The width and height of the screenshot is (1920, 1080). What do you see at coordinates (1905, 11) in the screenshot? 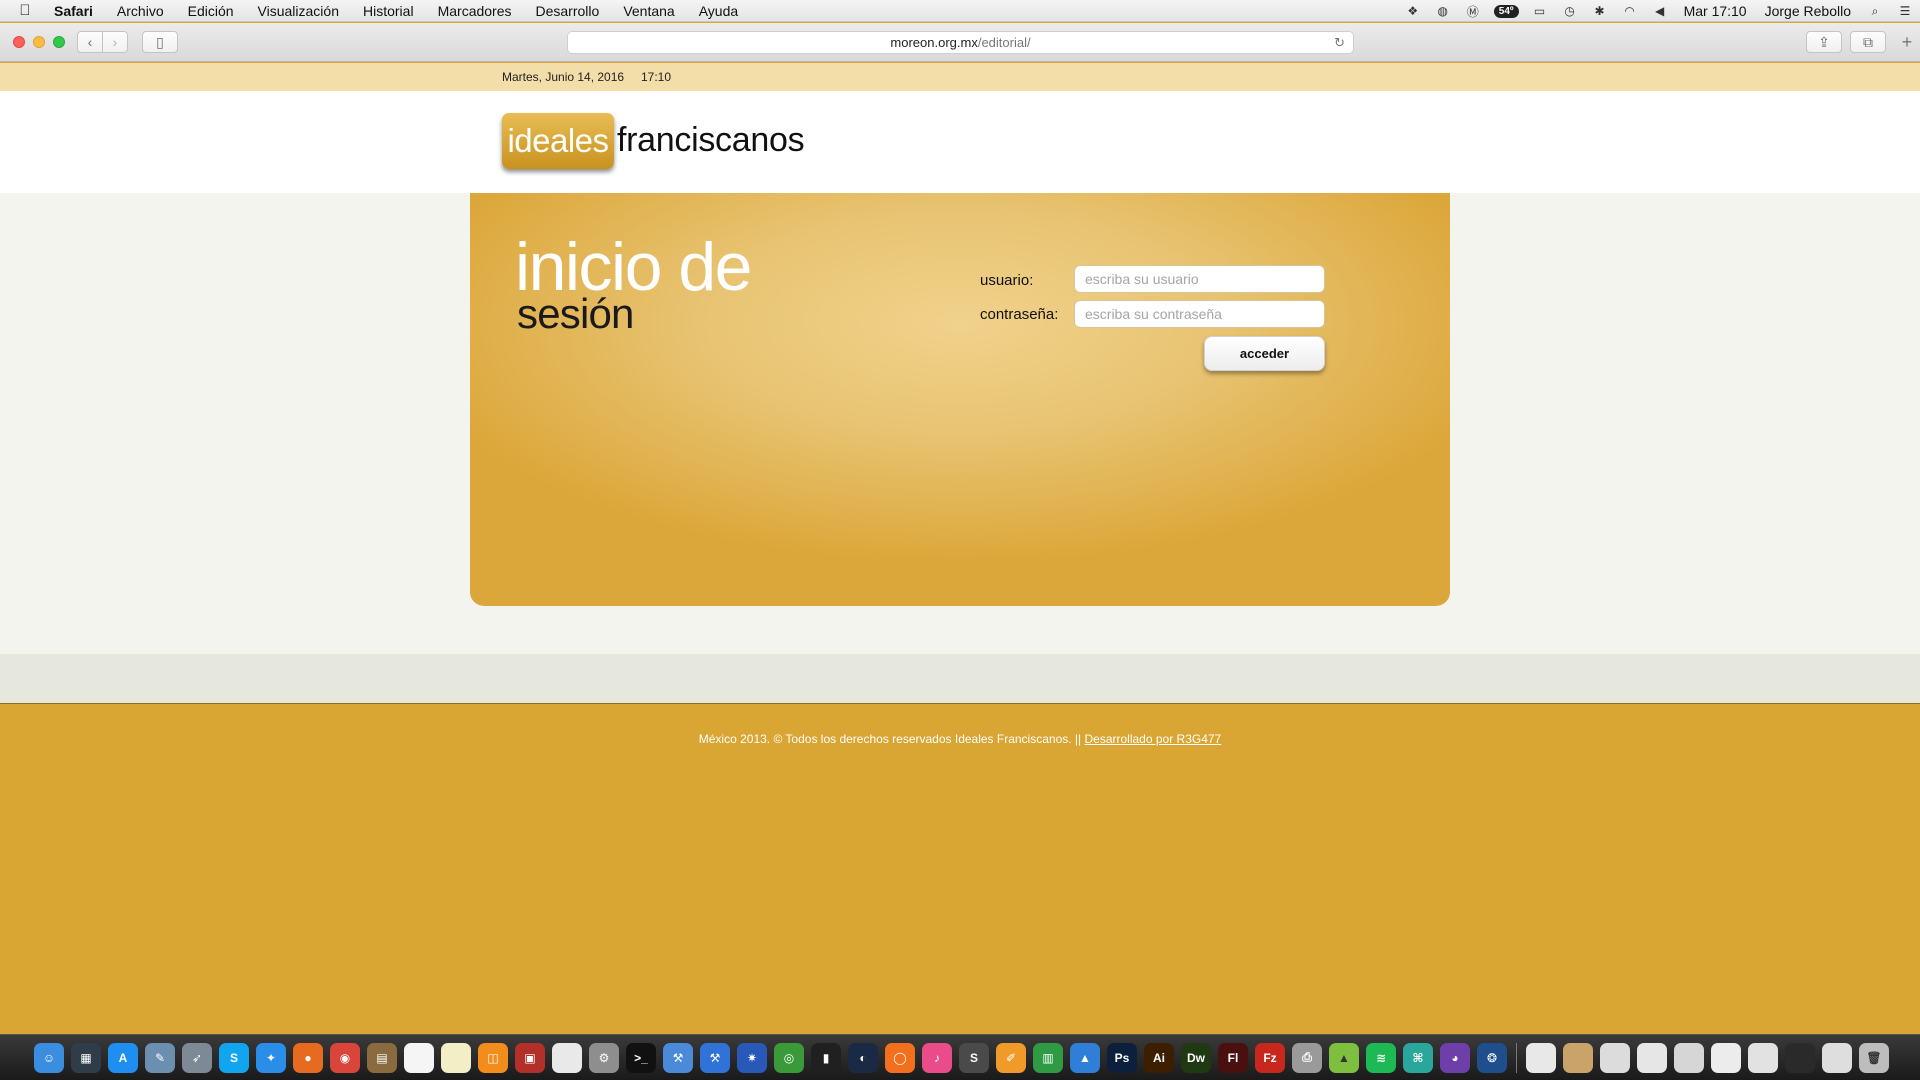
I see `notification-center-icon: ☰` at bounding box center [1905, 11].